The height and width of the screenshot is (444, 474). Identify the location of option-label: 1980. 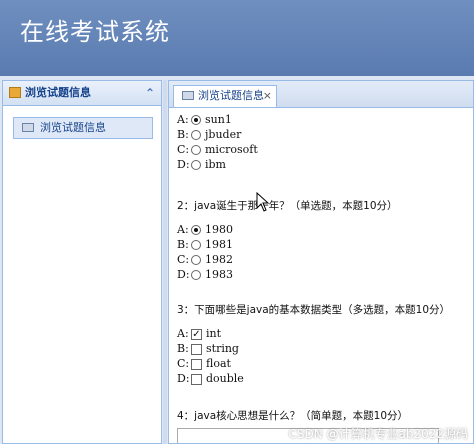
(219, 229).